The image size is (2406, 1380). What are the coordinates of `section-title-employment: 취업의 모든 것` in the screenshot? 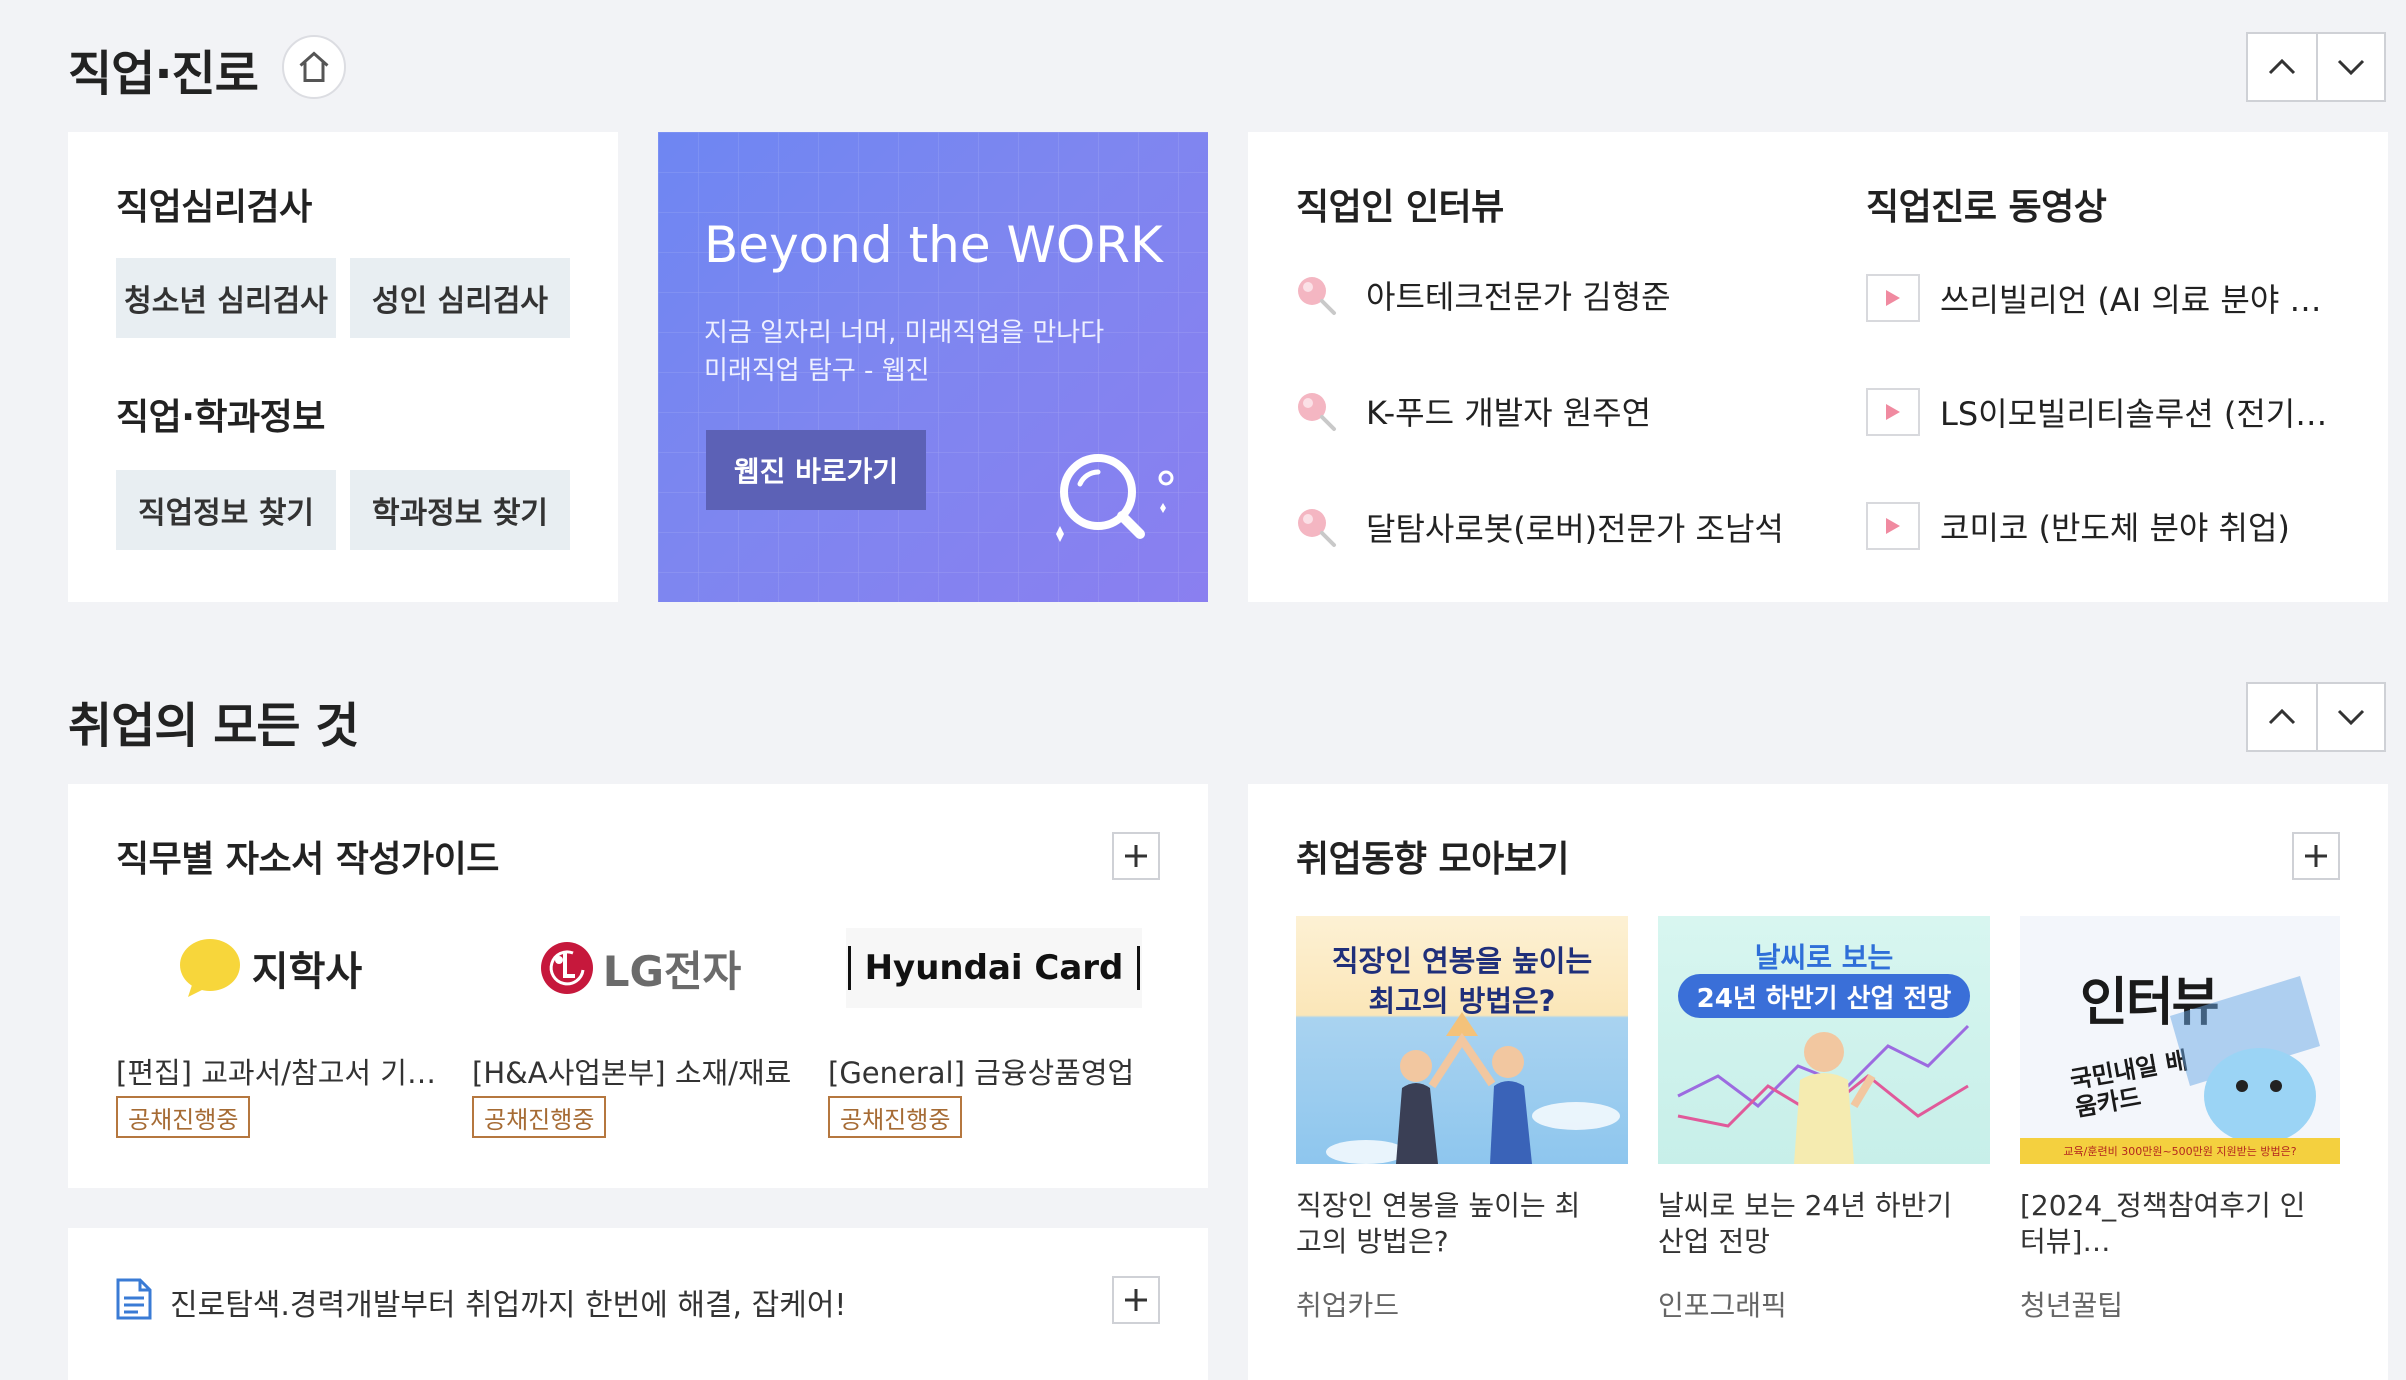 It's located at (213, 726).